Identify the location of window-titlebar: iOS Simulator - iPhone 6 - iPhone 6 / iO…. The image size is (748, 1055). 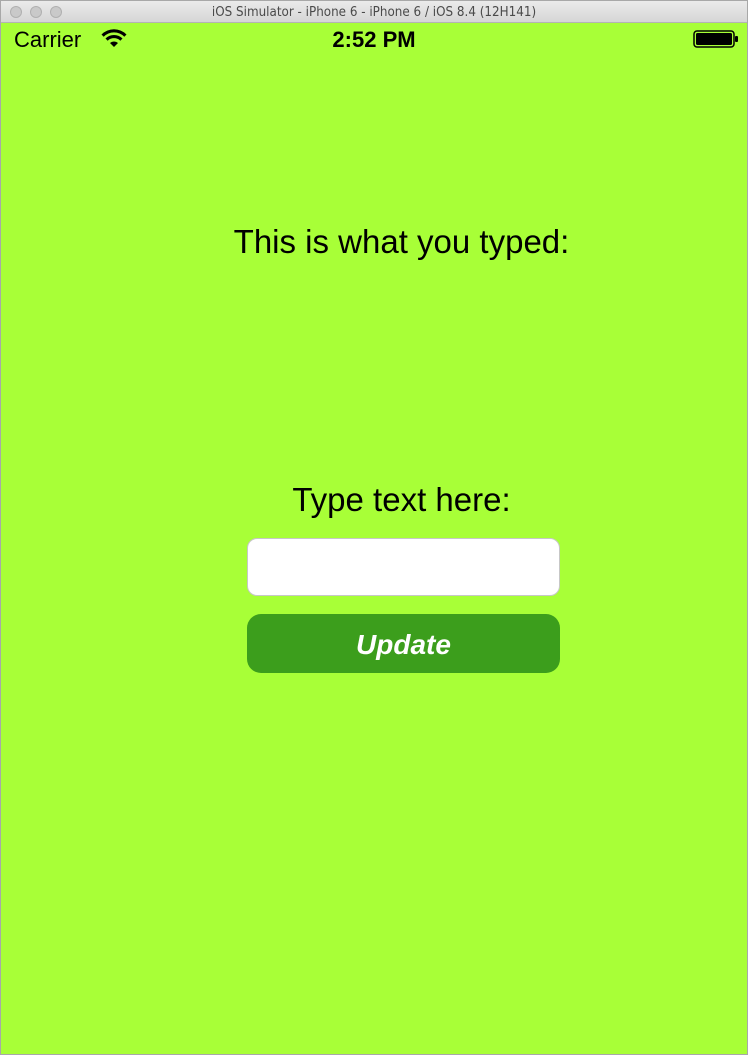
(374, 12).